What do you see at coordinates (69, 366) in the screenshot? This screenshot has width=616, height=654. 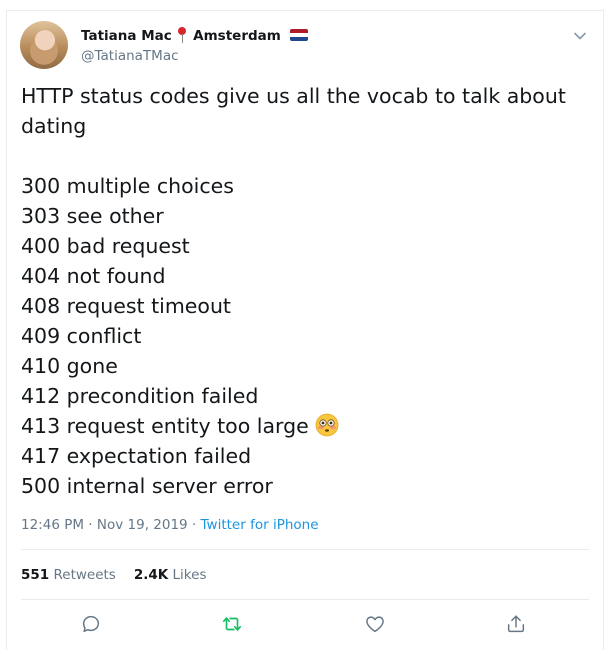 I see `status-code-text: 410 gone` at bounding box center [69, 366].